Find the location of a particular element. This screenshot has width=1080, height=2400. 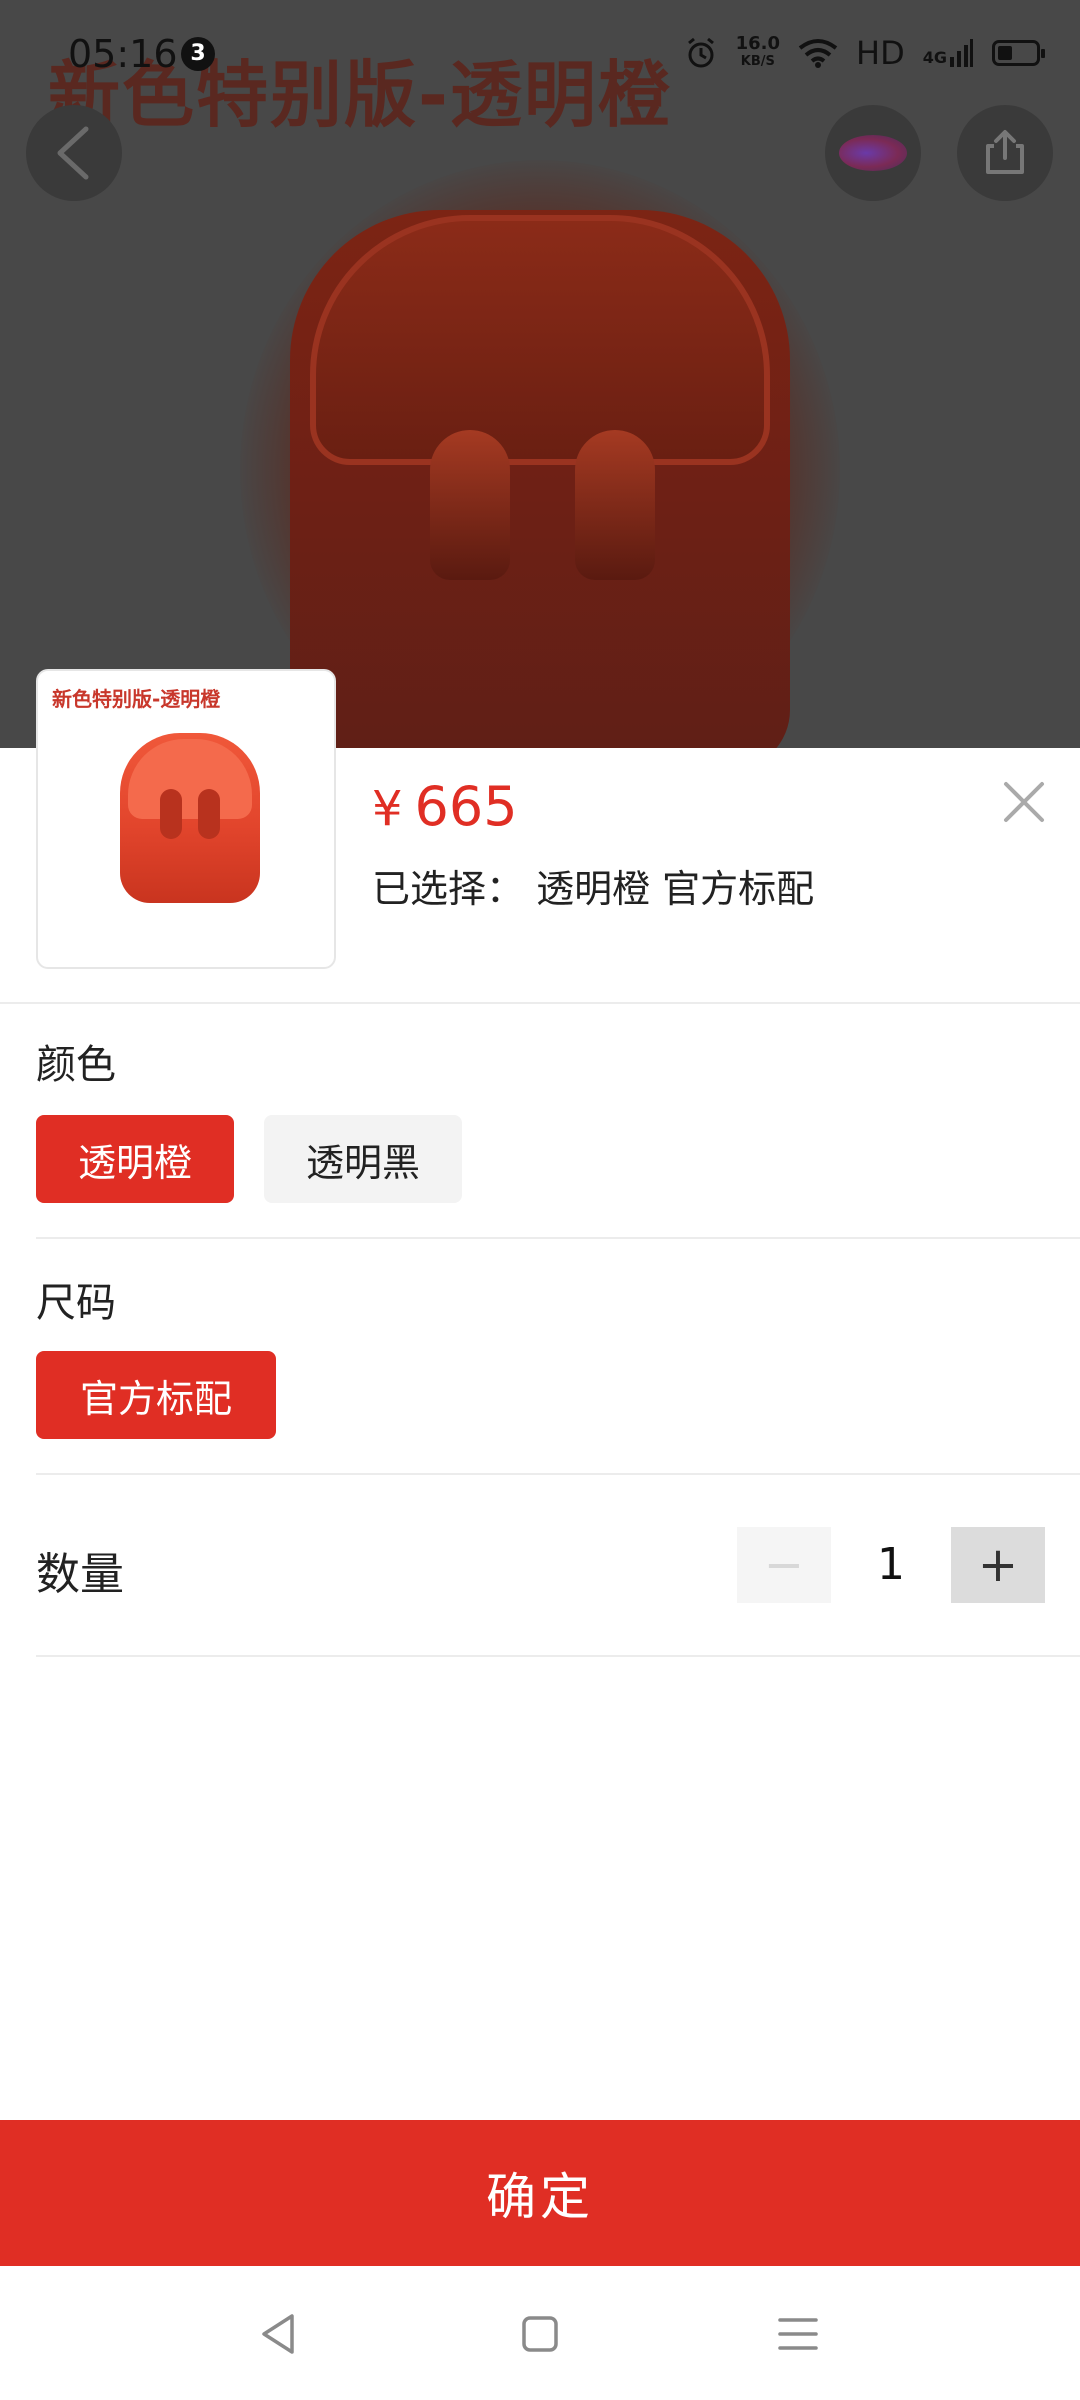

quantity-decrease-button: − is located at coordinates (784, 1565).